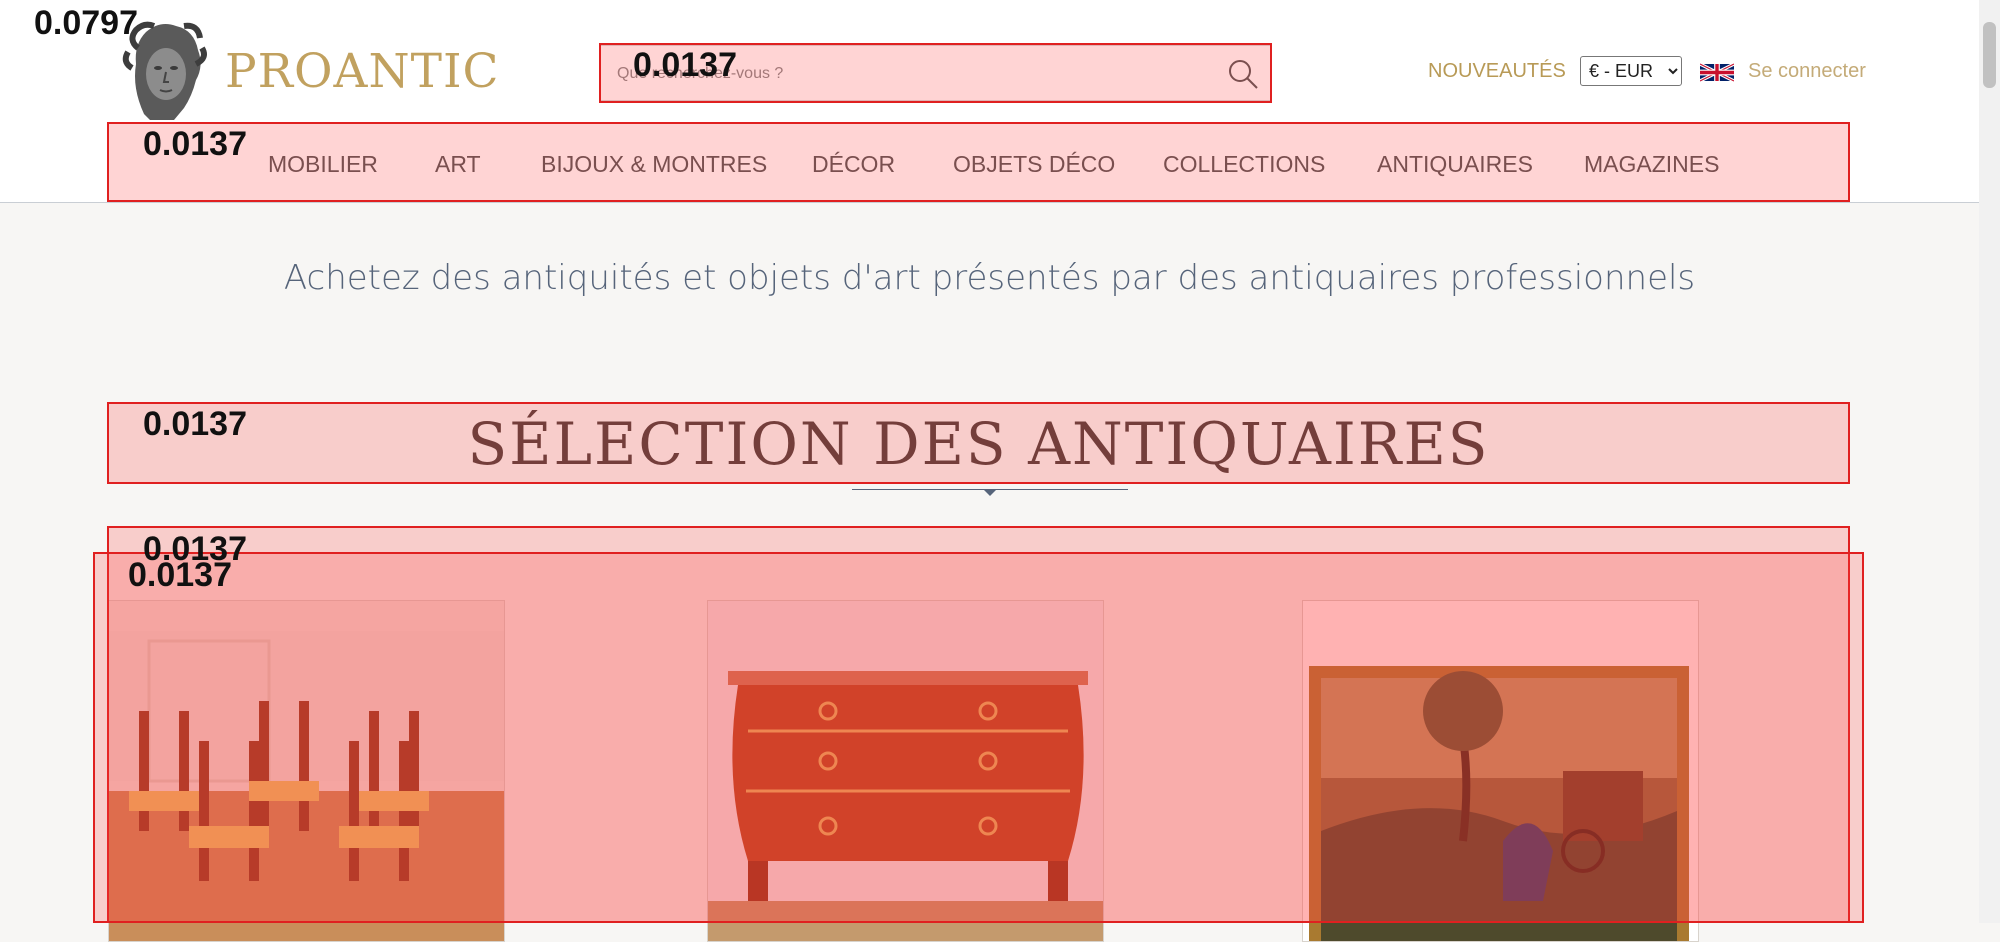  Describe the element at coordinates (1989, 461) in the screenshot. I see `scrollbar` at that location.